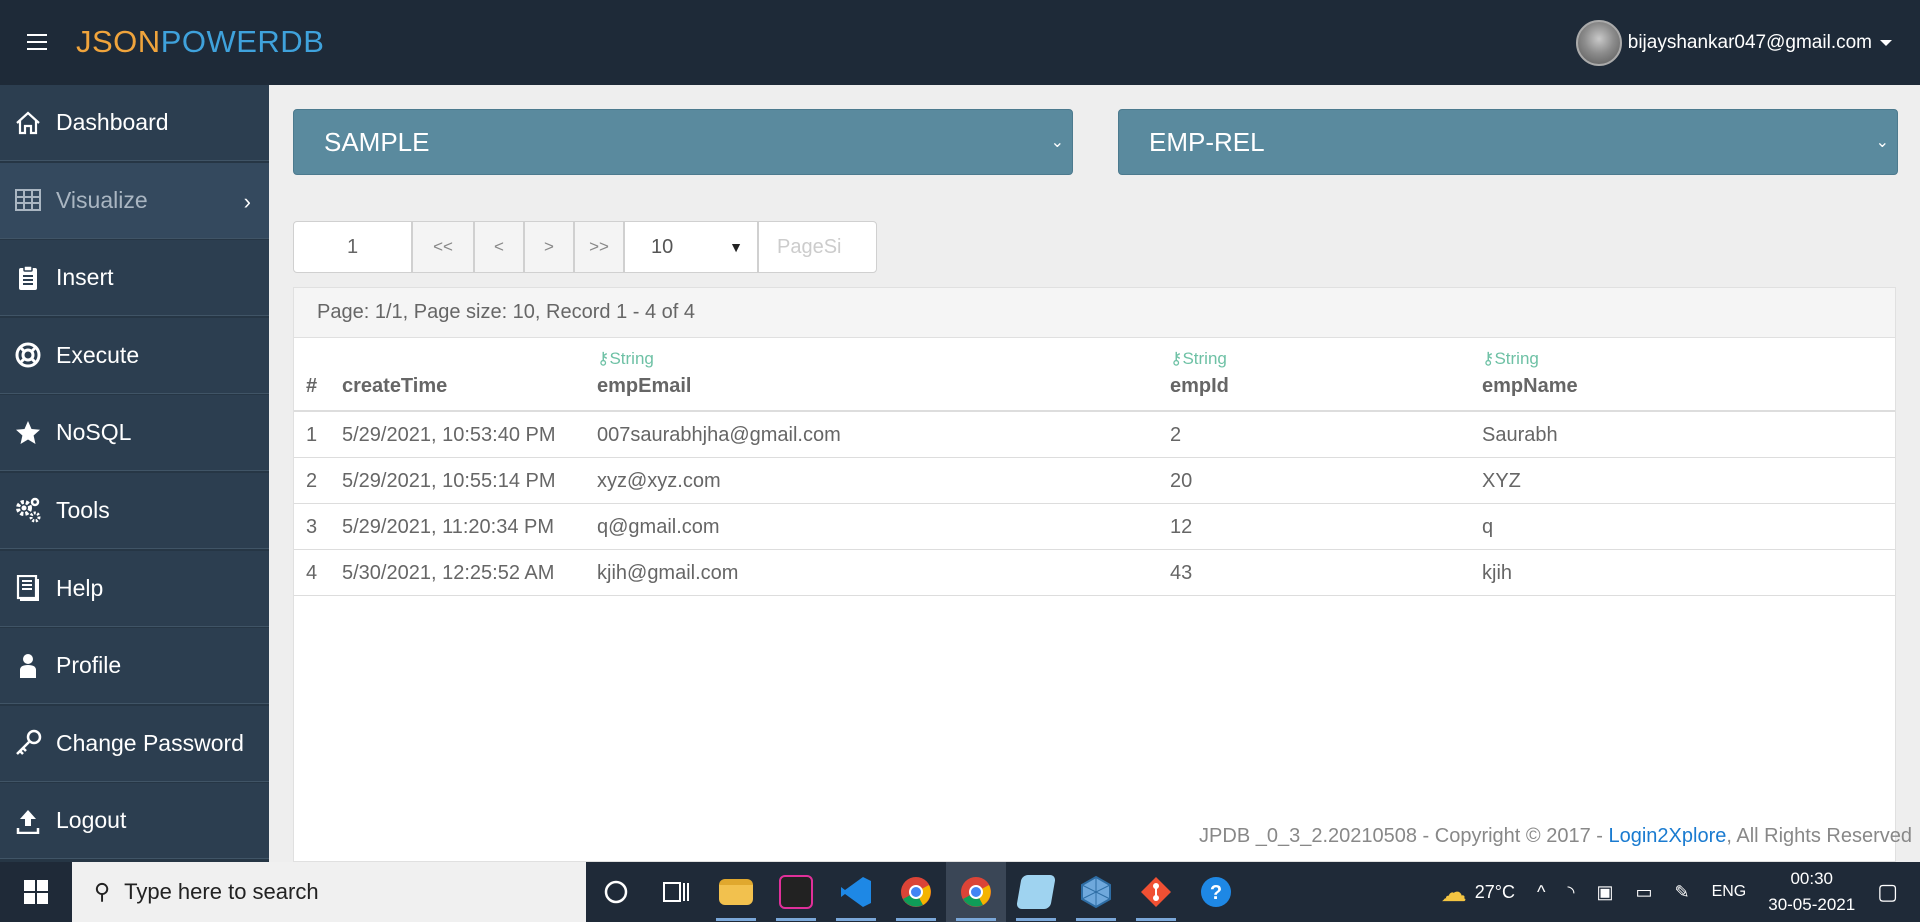  I want to click on last-page-button: >>, so click(599, 247).